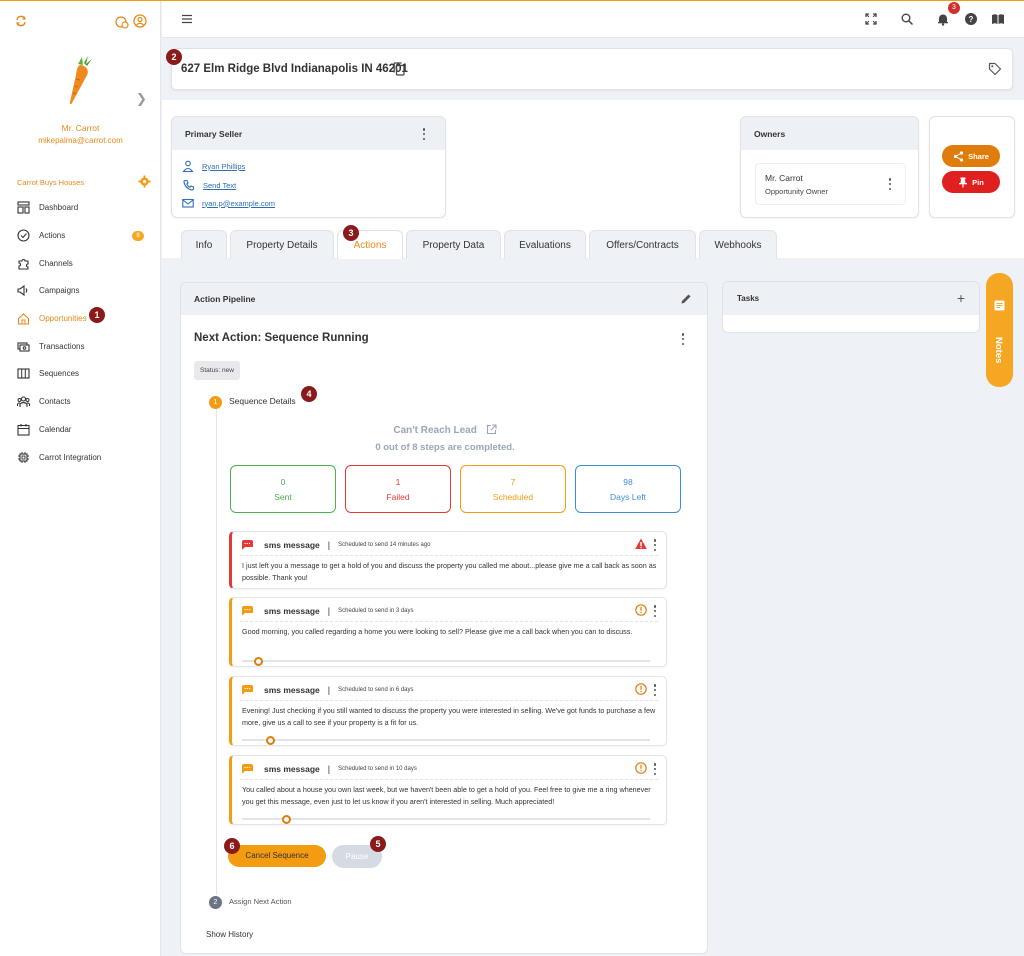  What do you see at coordinates (80, 140) in the screenshot?
I see `user-email: mikepalma@carrot.com` at bounding box center [80, 140].